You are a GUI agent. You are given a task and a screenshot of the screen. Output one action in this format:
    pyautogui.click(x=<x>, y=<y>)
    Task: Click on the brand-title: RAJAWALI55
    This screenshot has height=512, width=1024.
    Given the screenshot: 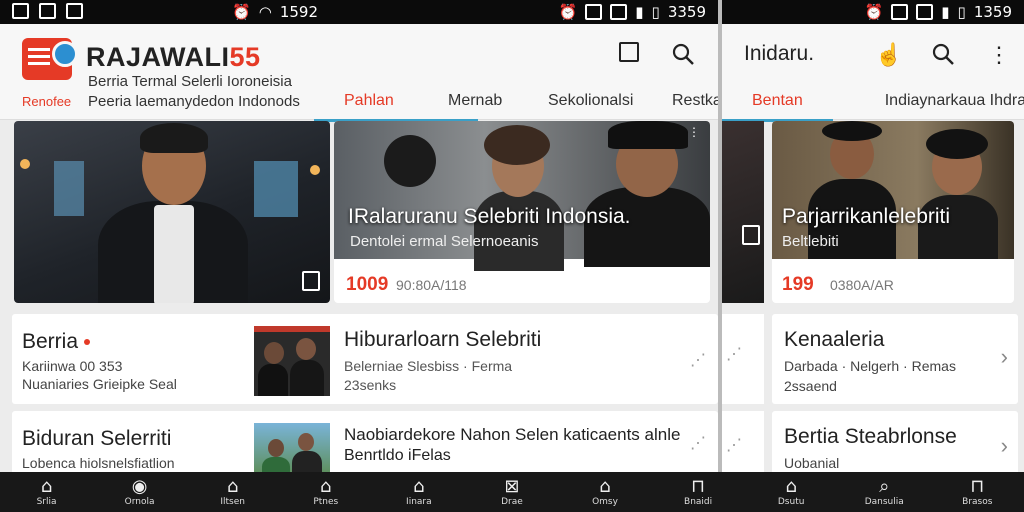 What is the action you would take?
    pyautogui.click(x=173, y=57)
    